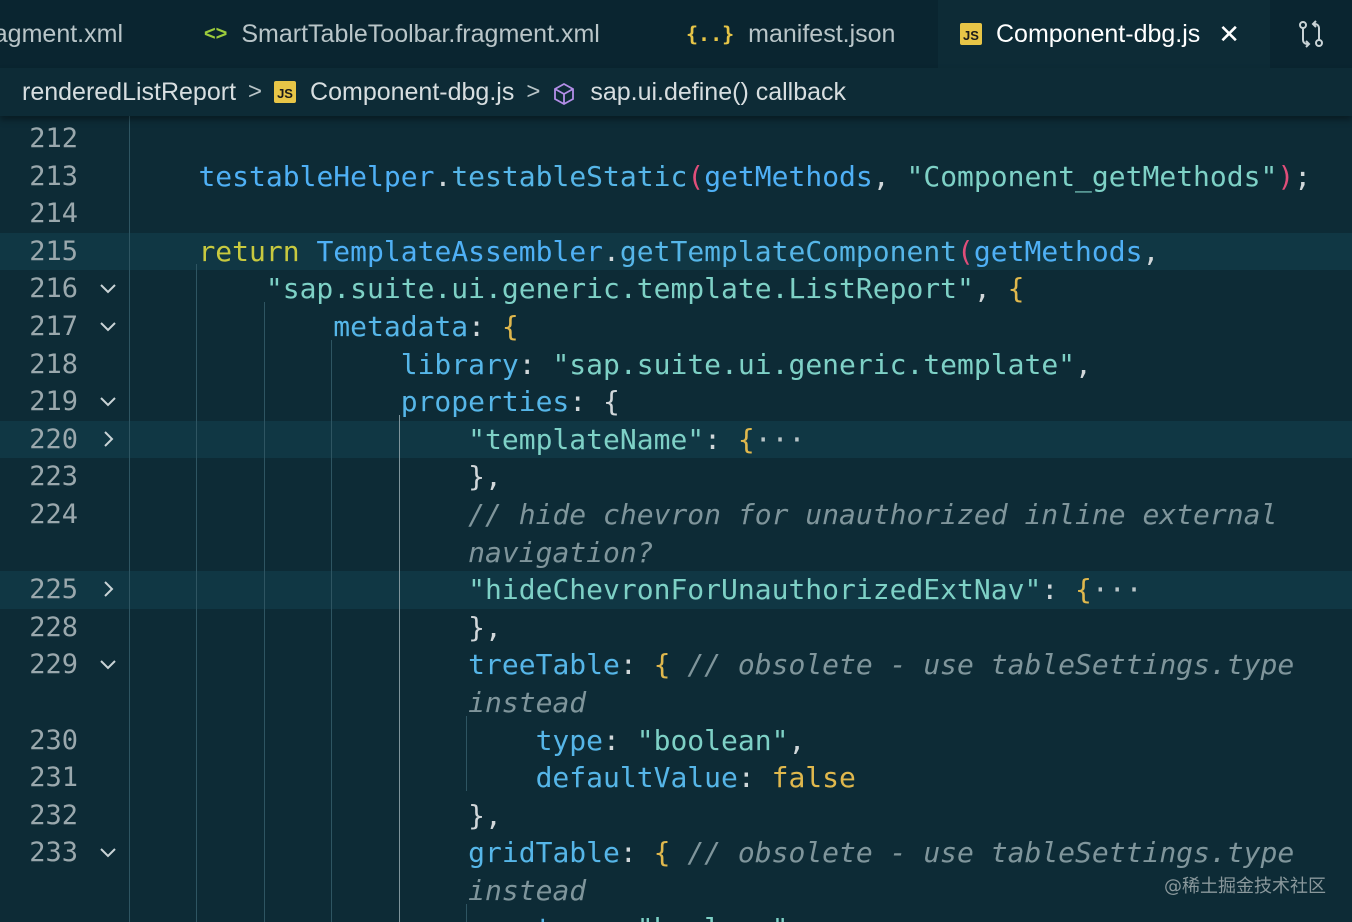 This screenshot has height=922, width=1352. Describe the element at coordinates (676, 553) in the screenshot. I see `code-line: navigation?` at that location.